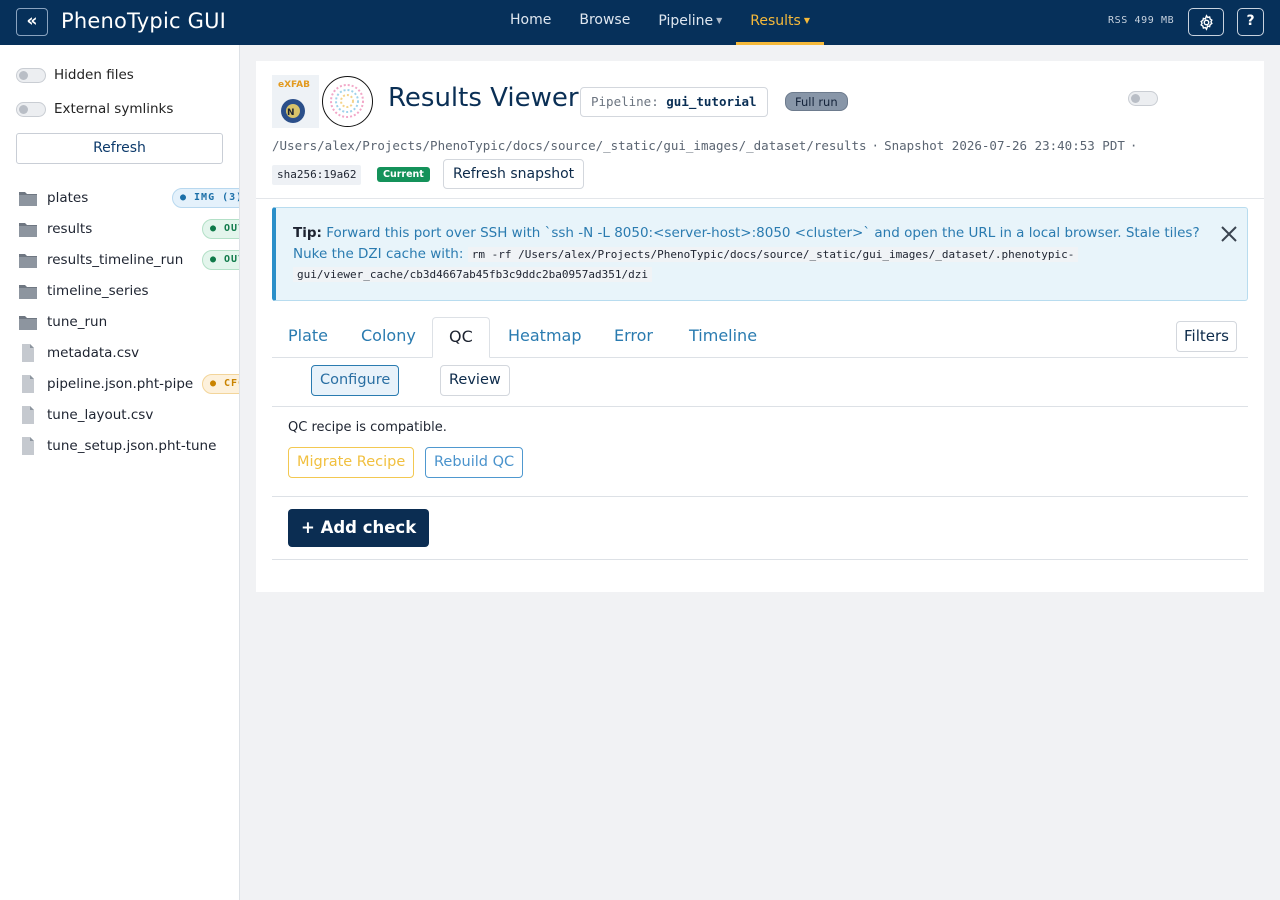  Describe the element at coordinates (1143, 98) in the screenshot. I see `header-switch` at that location.